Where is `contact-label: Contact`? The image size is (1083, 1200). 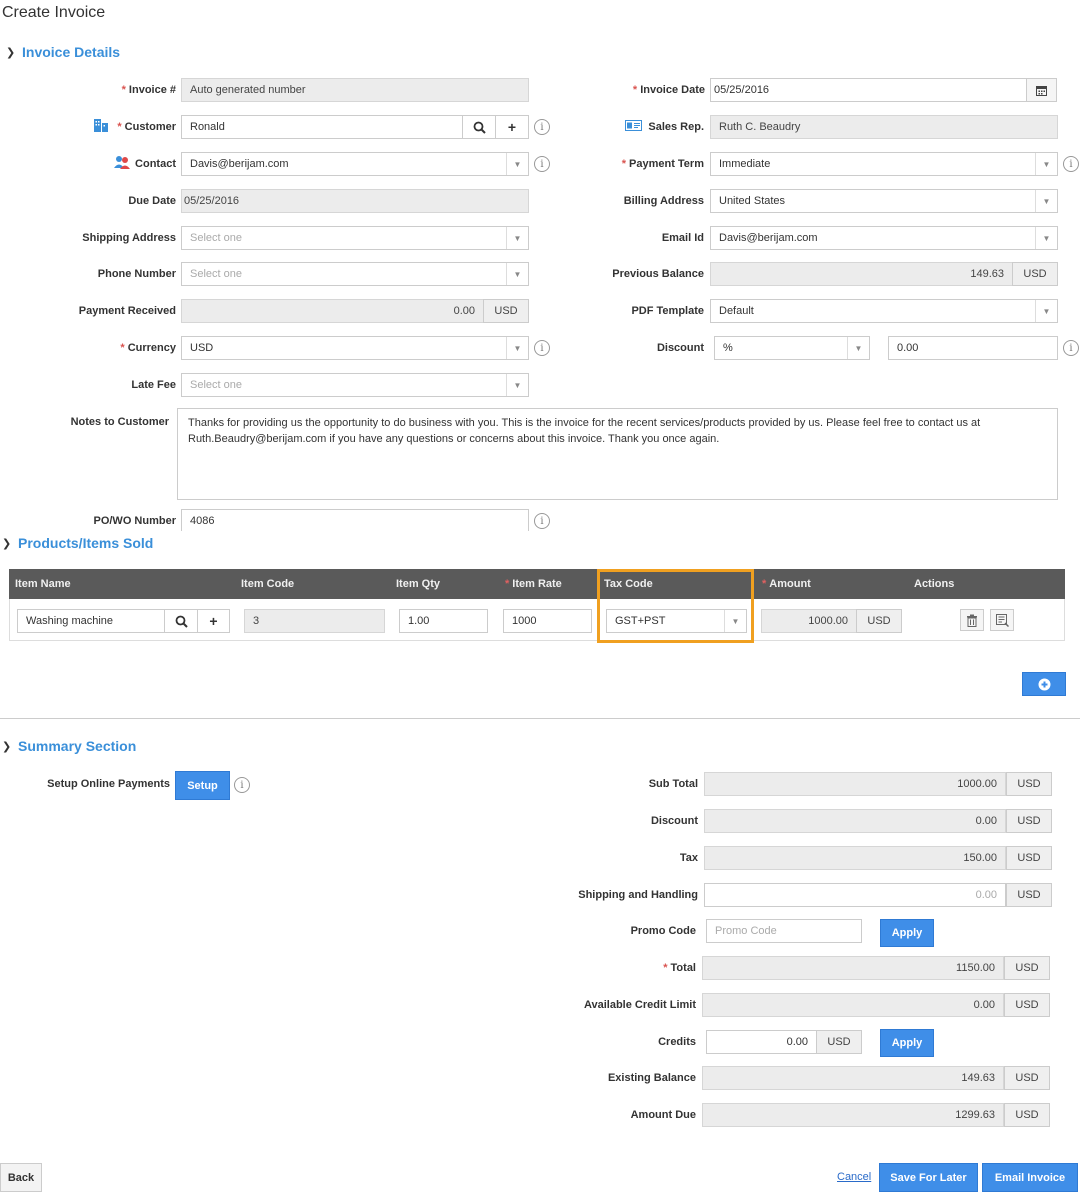 contact-label: Contact is located at coordinates (155, 164).